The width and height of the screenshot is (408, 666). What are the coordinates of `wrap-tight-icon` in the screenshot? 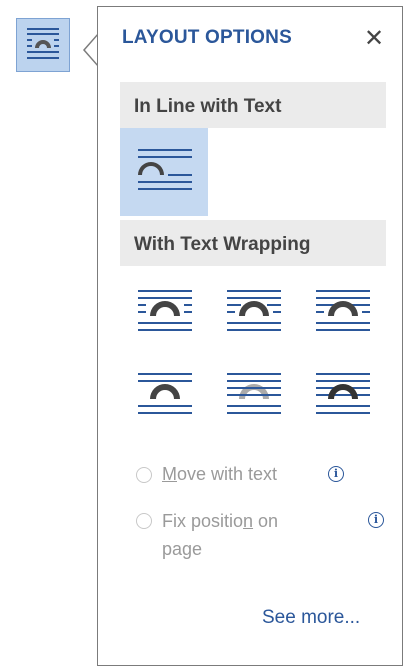 It's located at (254, 310).